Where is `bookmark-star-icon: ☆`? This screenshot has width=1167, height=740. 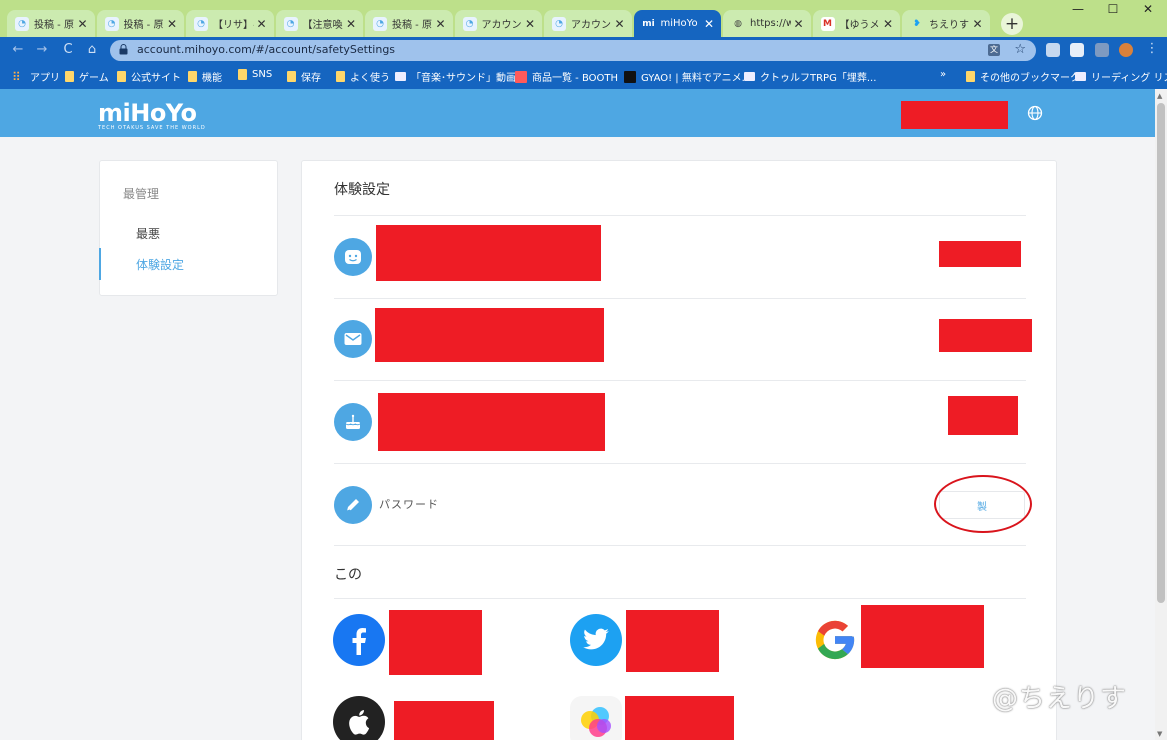
bookmark-star-icon: ☆ is located at coordinates (1020, 49).